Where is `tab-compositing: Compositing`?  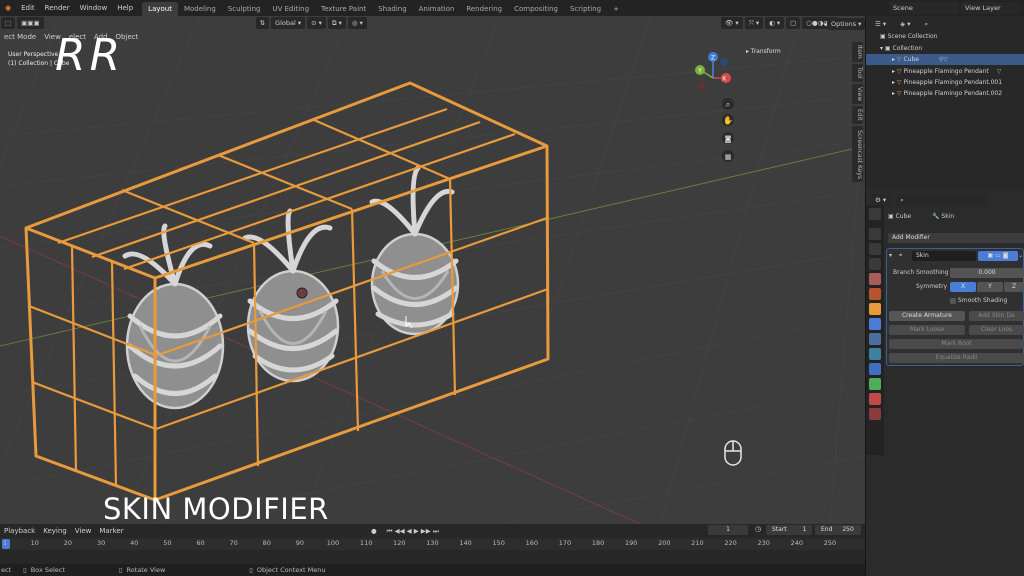 tab-compositing: Compositing is located at coordinates (536, 9).